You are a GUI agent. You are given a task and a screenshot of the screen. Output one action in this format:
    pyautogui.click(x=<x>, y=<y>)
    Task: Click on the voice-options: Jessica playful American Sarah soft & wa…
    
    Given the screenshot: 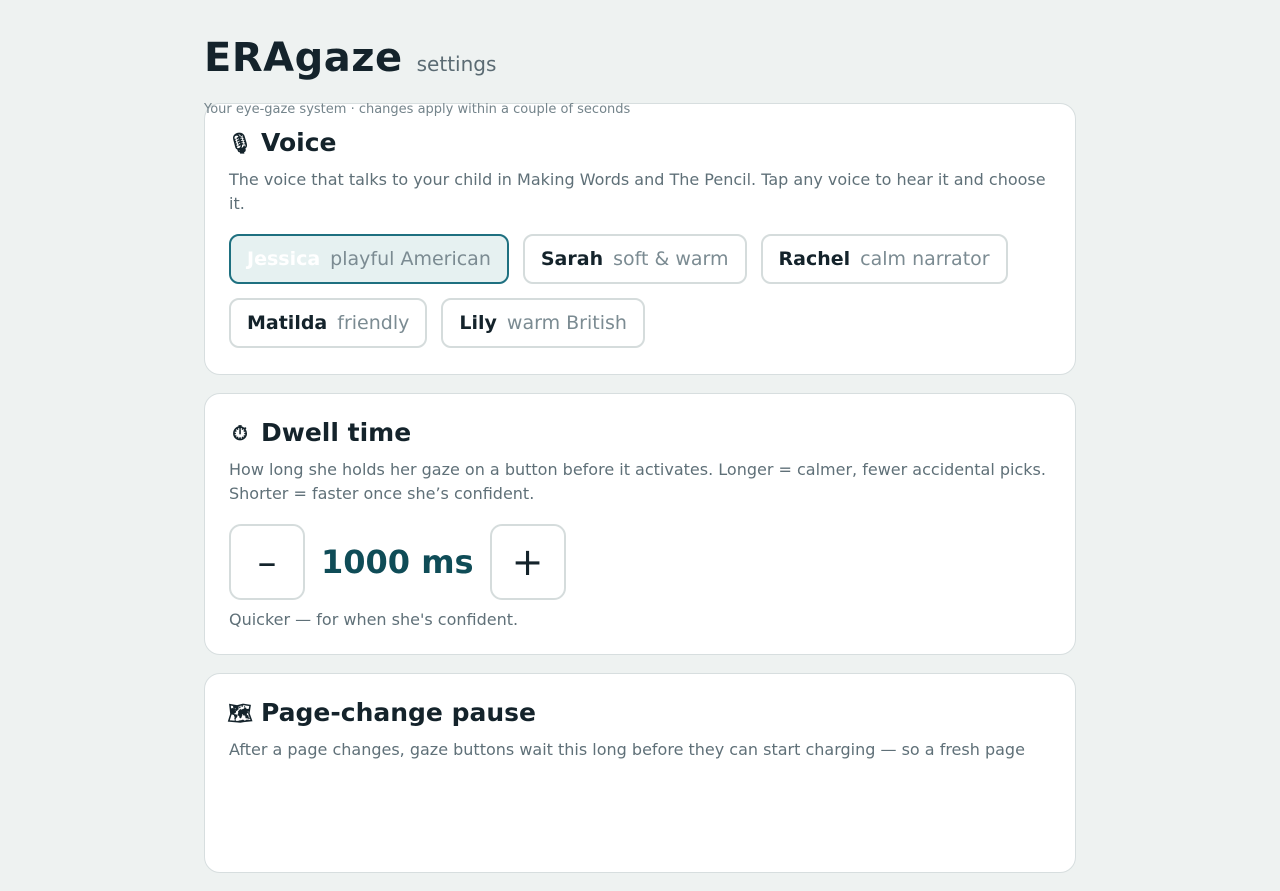 What is the action you would take?
    pyautogui.click(x=639, y=291)
    